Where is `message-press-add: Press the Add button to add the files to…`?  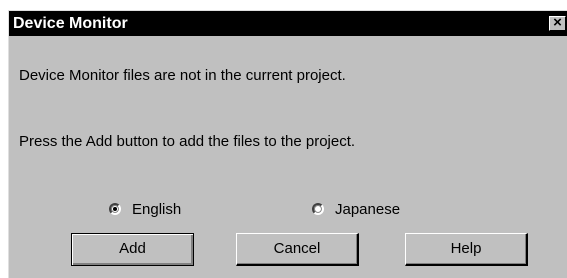 message-press-add: Press the Add button to add the files to… is located at coordinates (187, 141).